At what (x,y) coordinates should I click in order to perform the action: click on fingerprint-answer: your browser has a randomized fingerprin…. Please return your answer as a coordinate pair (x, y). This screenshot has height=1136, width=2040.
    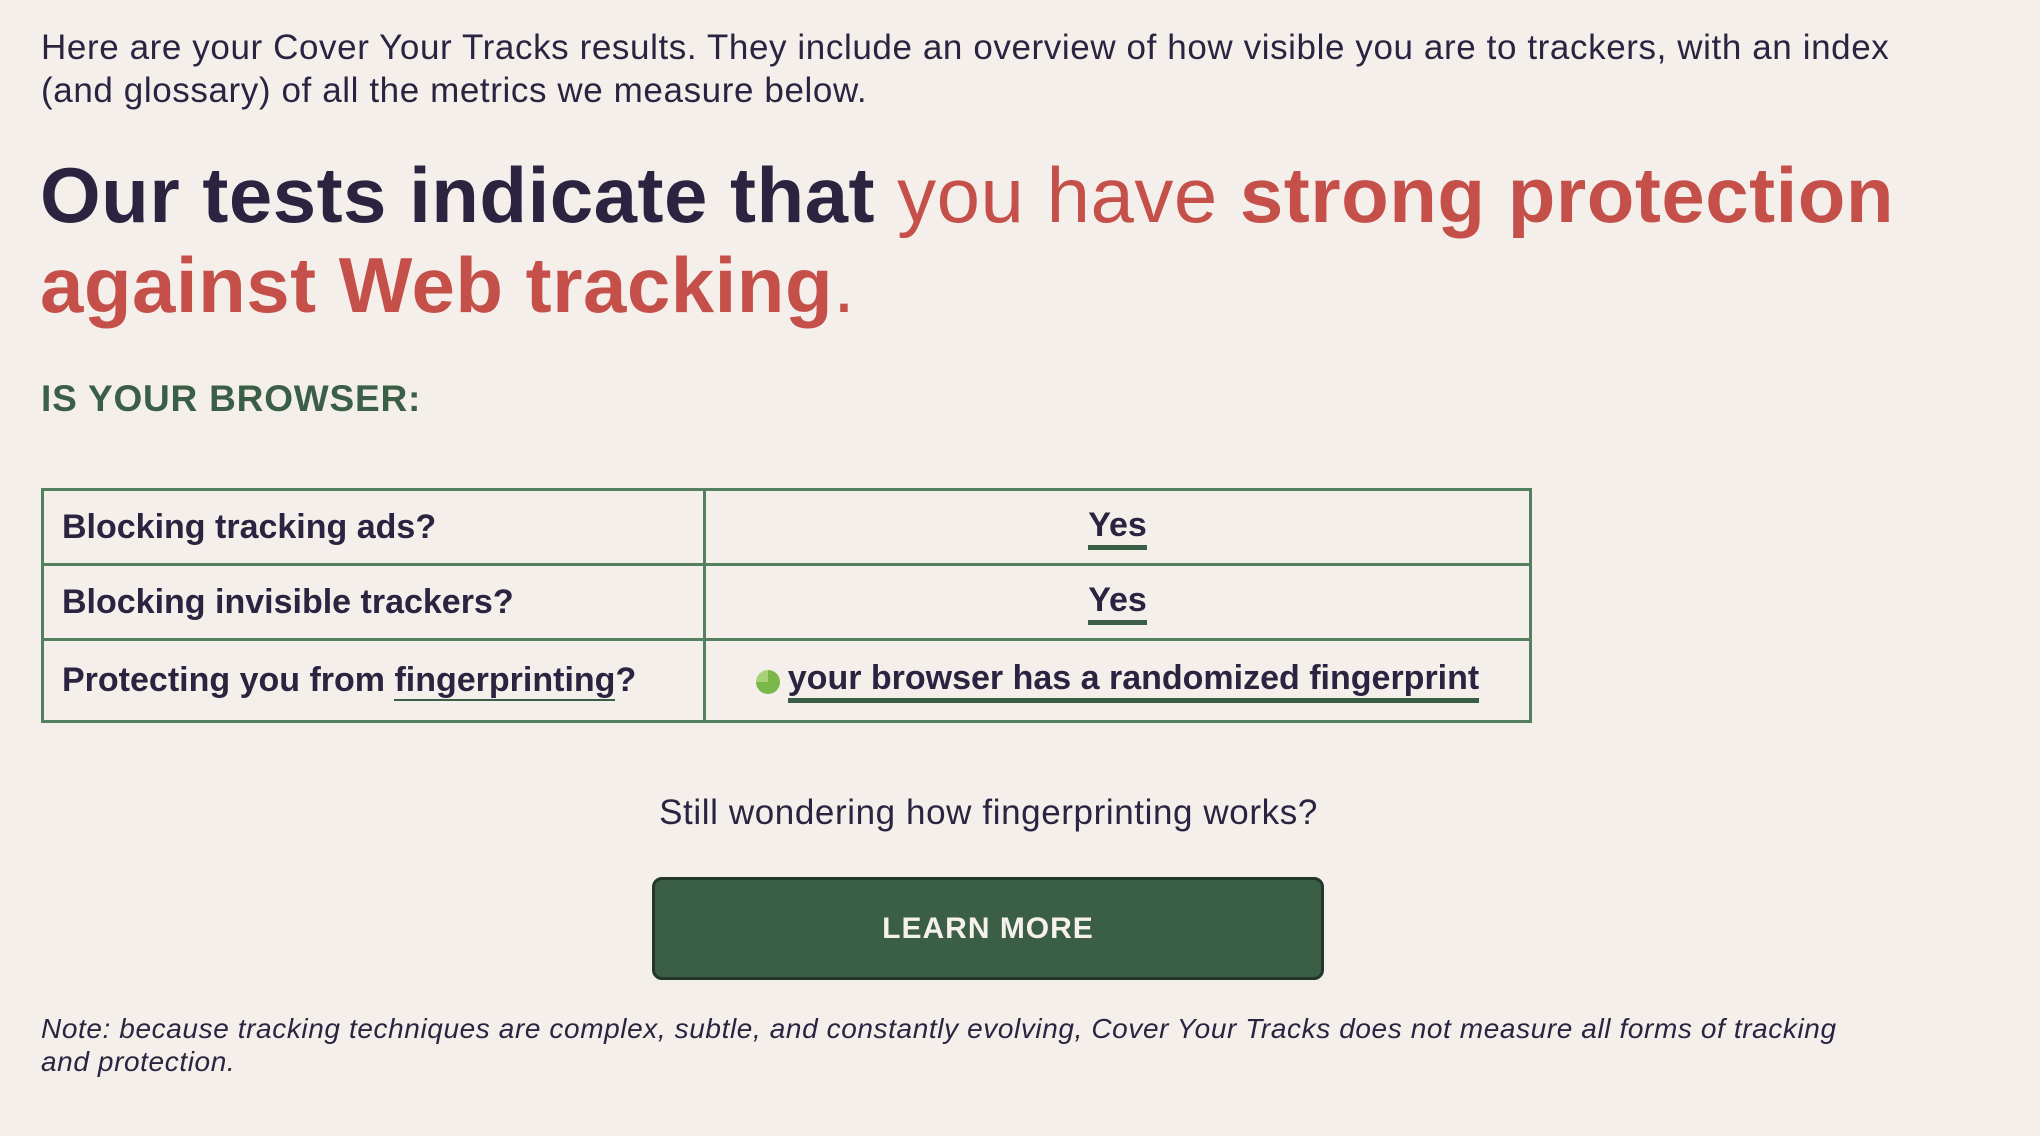
    Looking at the image, I should click on (1117, 680).